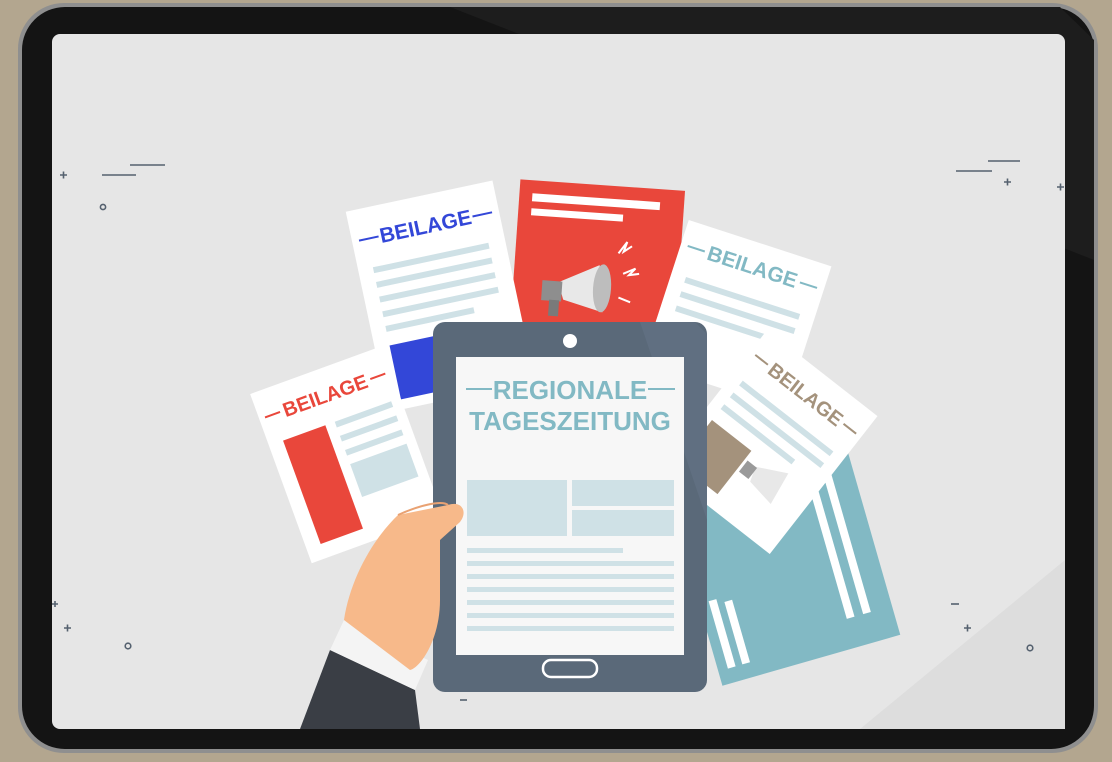  What do you see at coordinates (570, 390) in the screenshot?
I see `tablet-title-line1: REGIONALE` at bounding box center [570, 390].